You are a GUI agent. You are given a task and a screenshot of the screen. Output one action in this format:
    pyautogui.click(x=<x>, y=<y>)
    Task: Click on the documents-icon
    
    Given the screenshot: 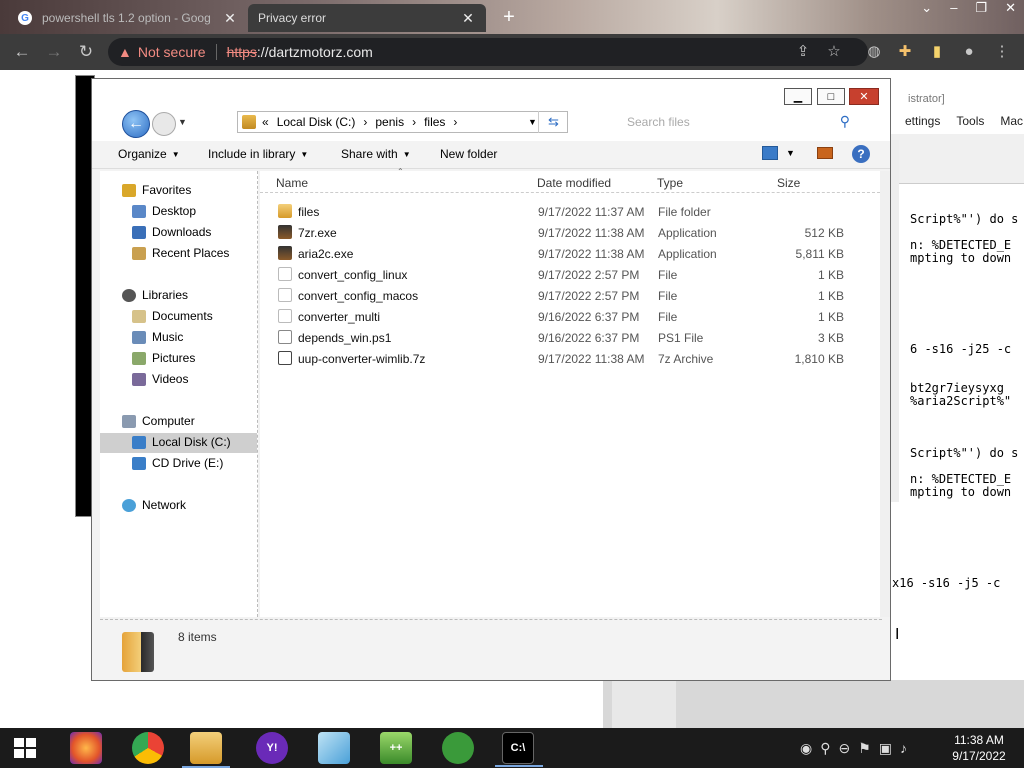 What is the action you would take?
    pyautogui.click(x=139, y=316)
    